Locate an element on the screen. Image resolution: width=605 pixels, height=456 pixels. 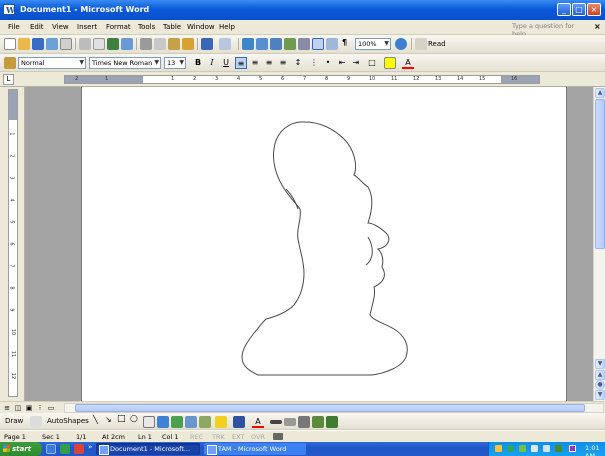
open-folder-icon is located at coordinates (24, 44).